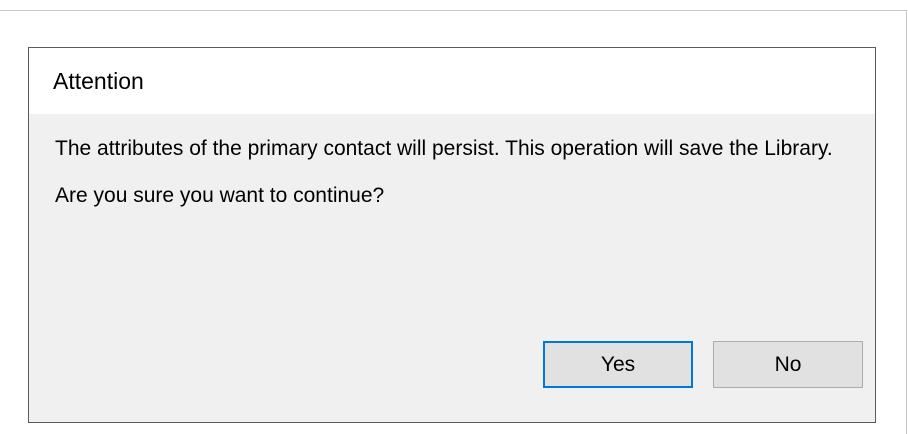 The width and height of the screenshot is (908, 434). Describe the element at coordinates (618, 364) in the screenshot. I see `yes-button: Yes` at that location.